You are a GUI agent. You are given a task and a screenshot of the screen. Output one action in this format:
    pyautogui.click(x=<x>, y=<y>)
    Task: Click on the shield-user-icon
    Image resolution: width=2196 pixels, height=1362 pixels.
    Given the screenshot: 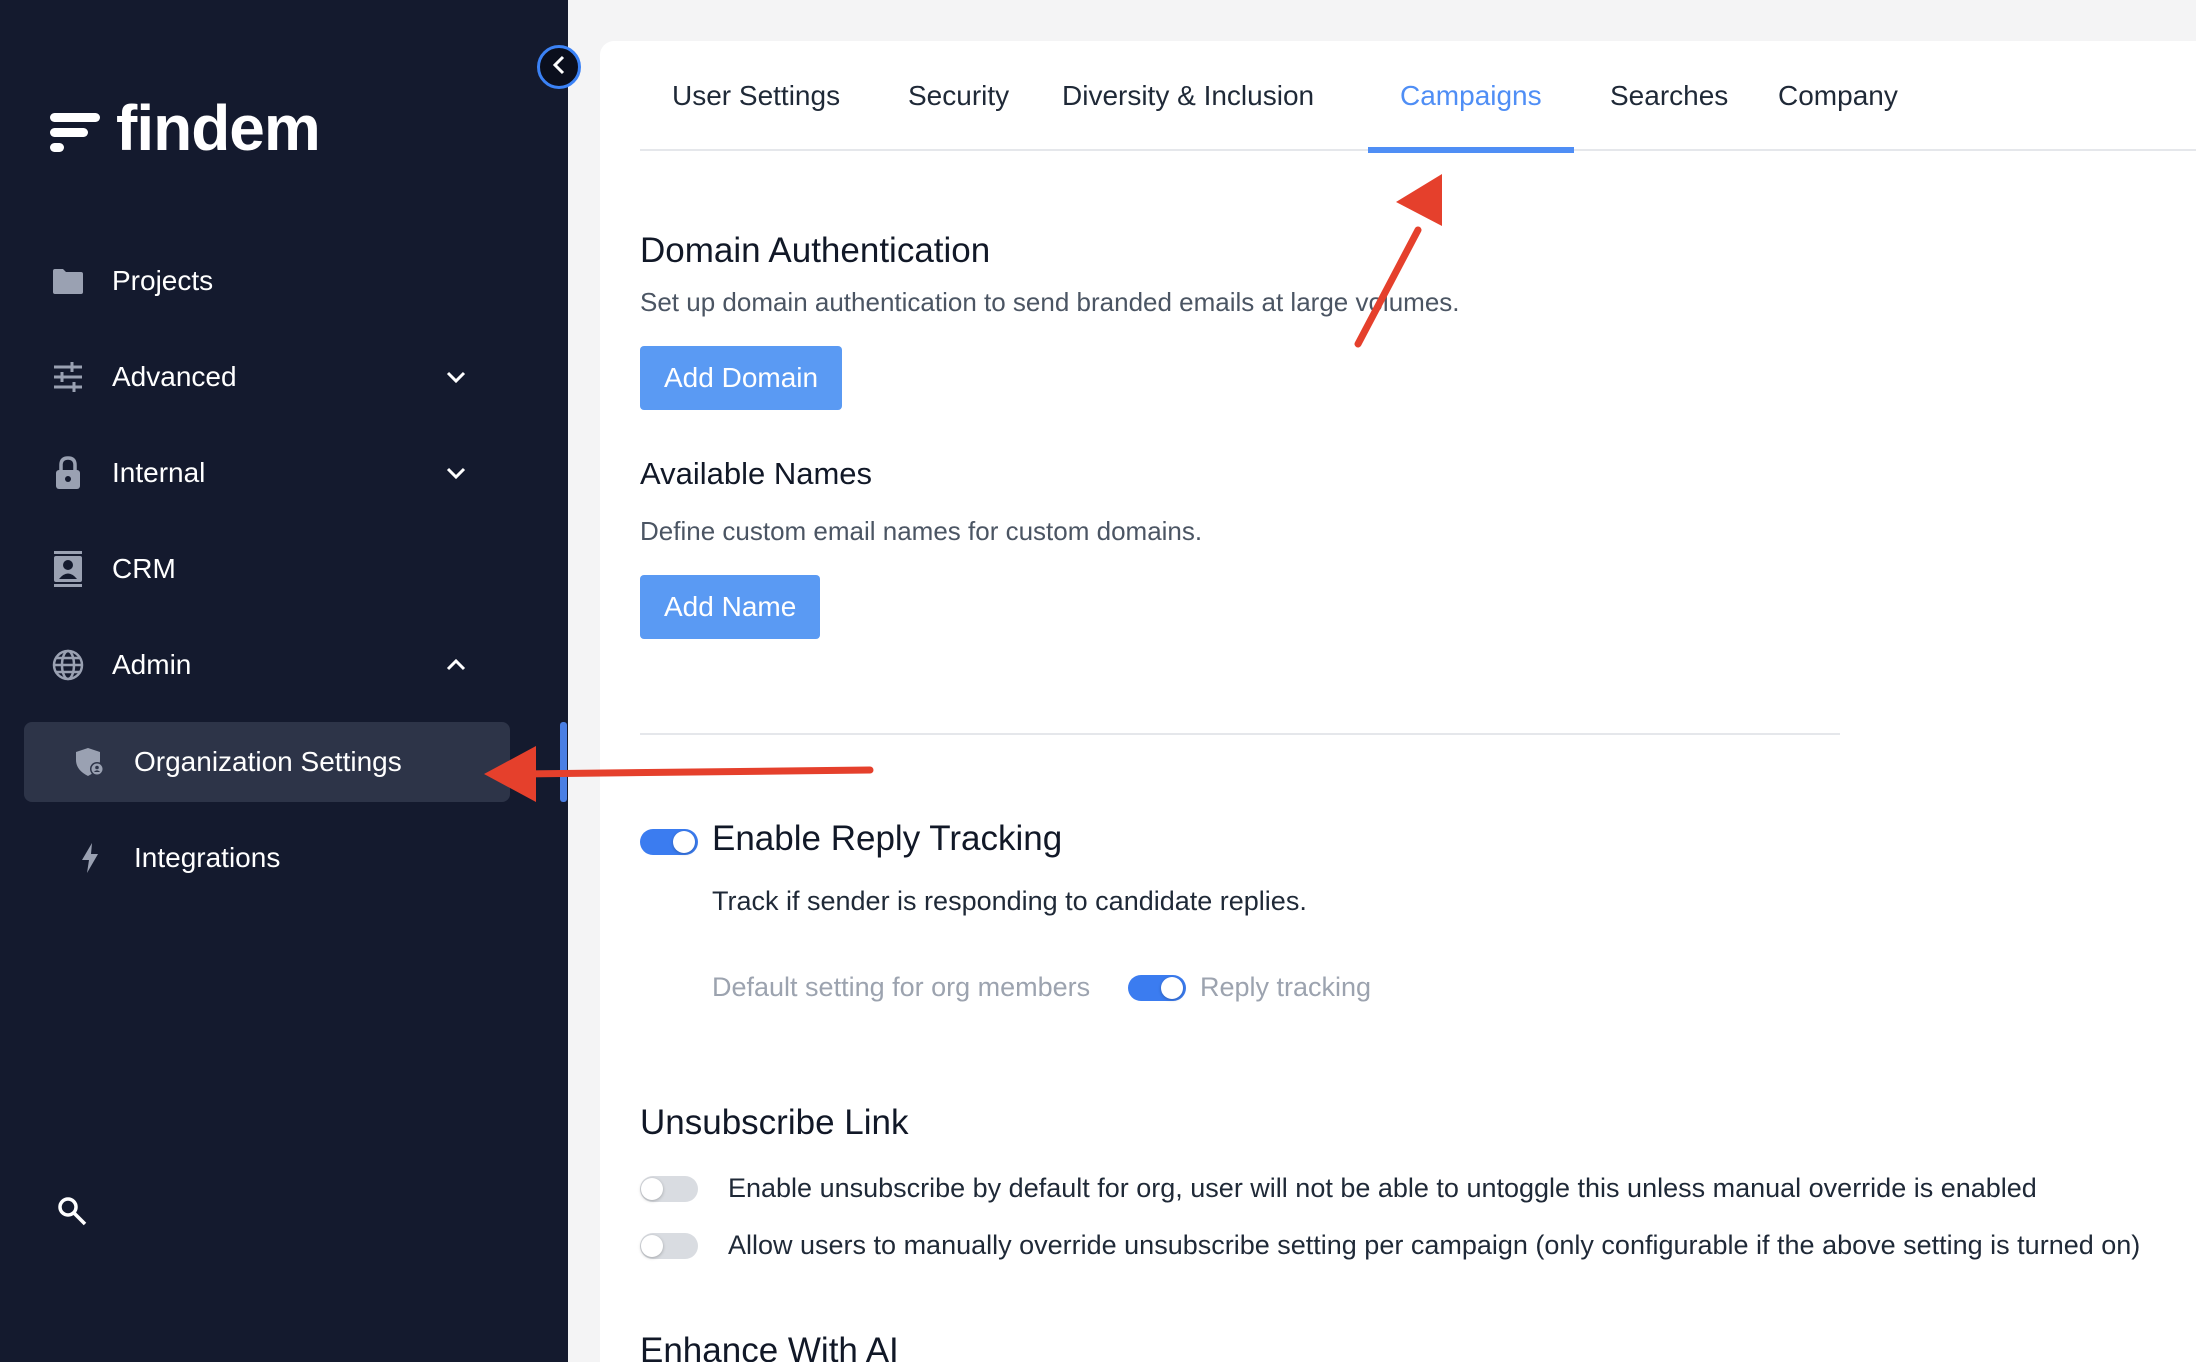 What is the action you would take?
    pyautogui.click(x=90, y=762)
    